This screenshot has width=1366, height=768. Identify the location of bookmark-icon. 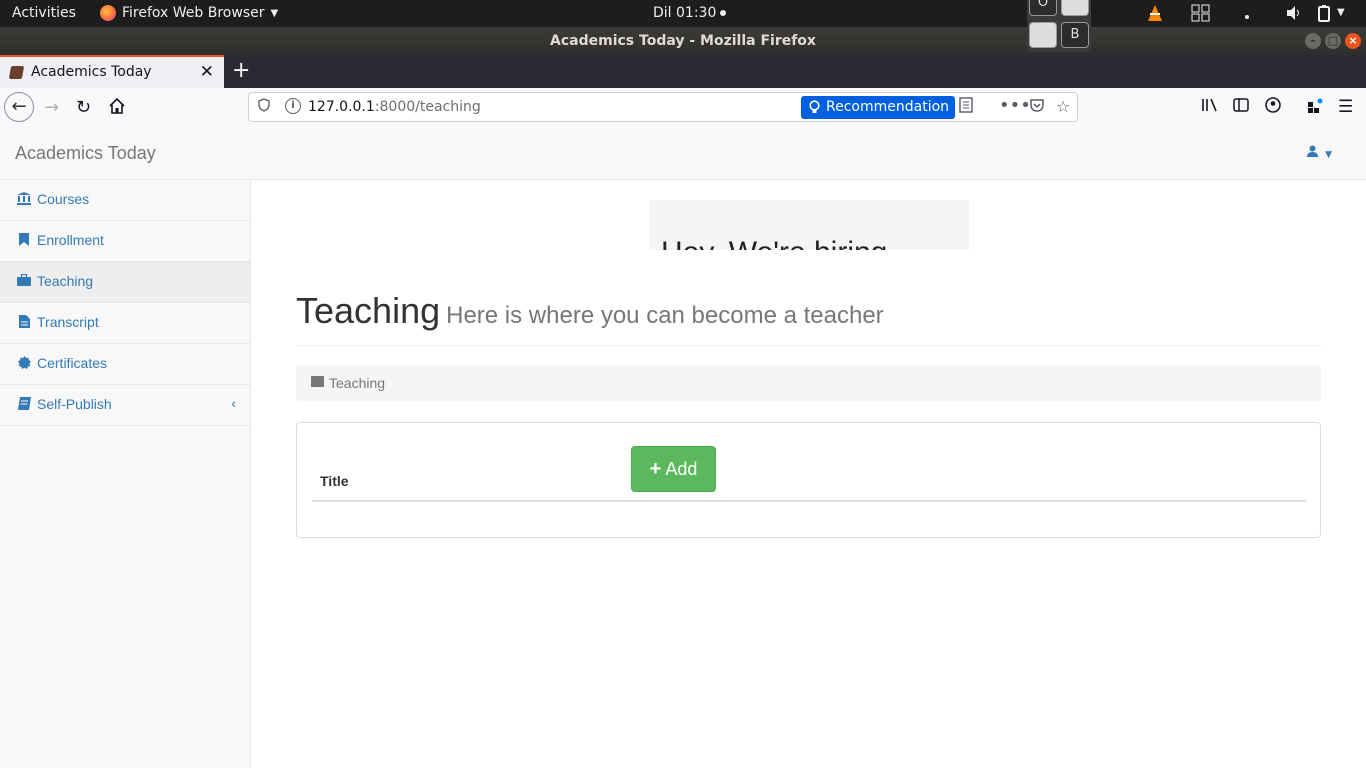
(24, 240).